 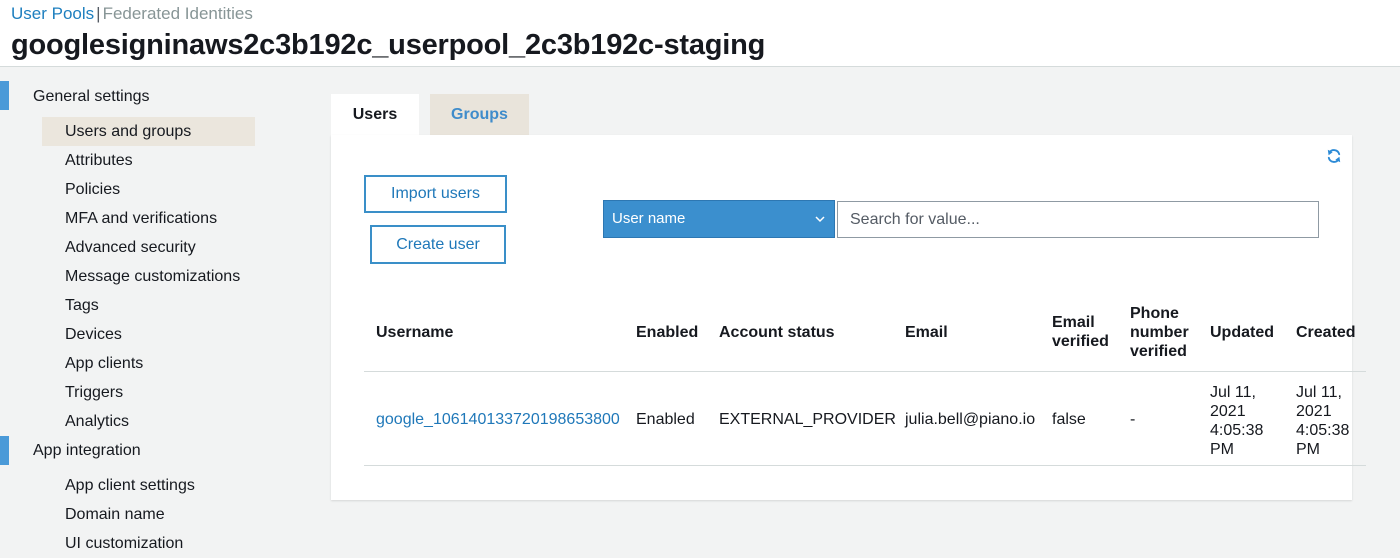 I want to click on breadcrumb: User Pools | Federated Identities, so click(x=132, y=14).